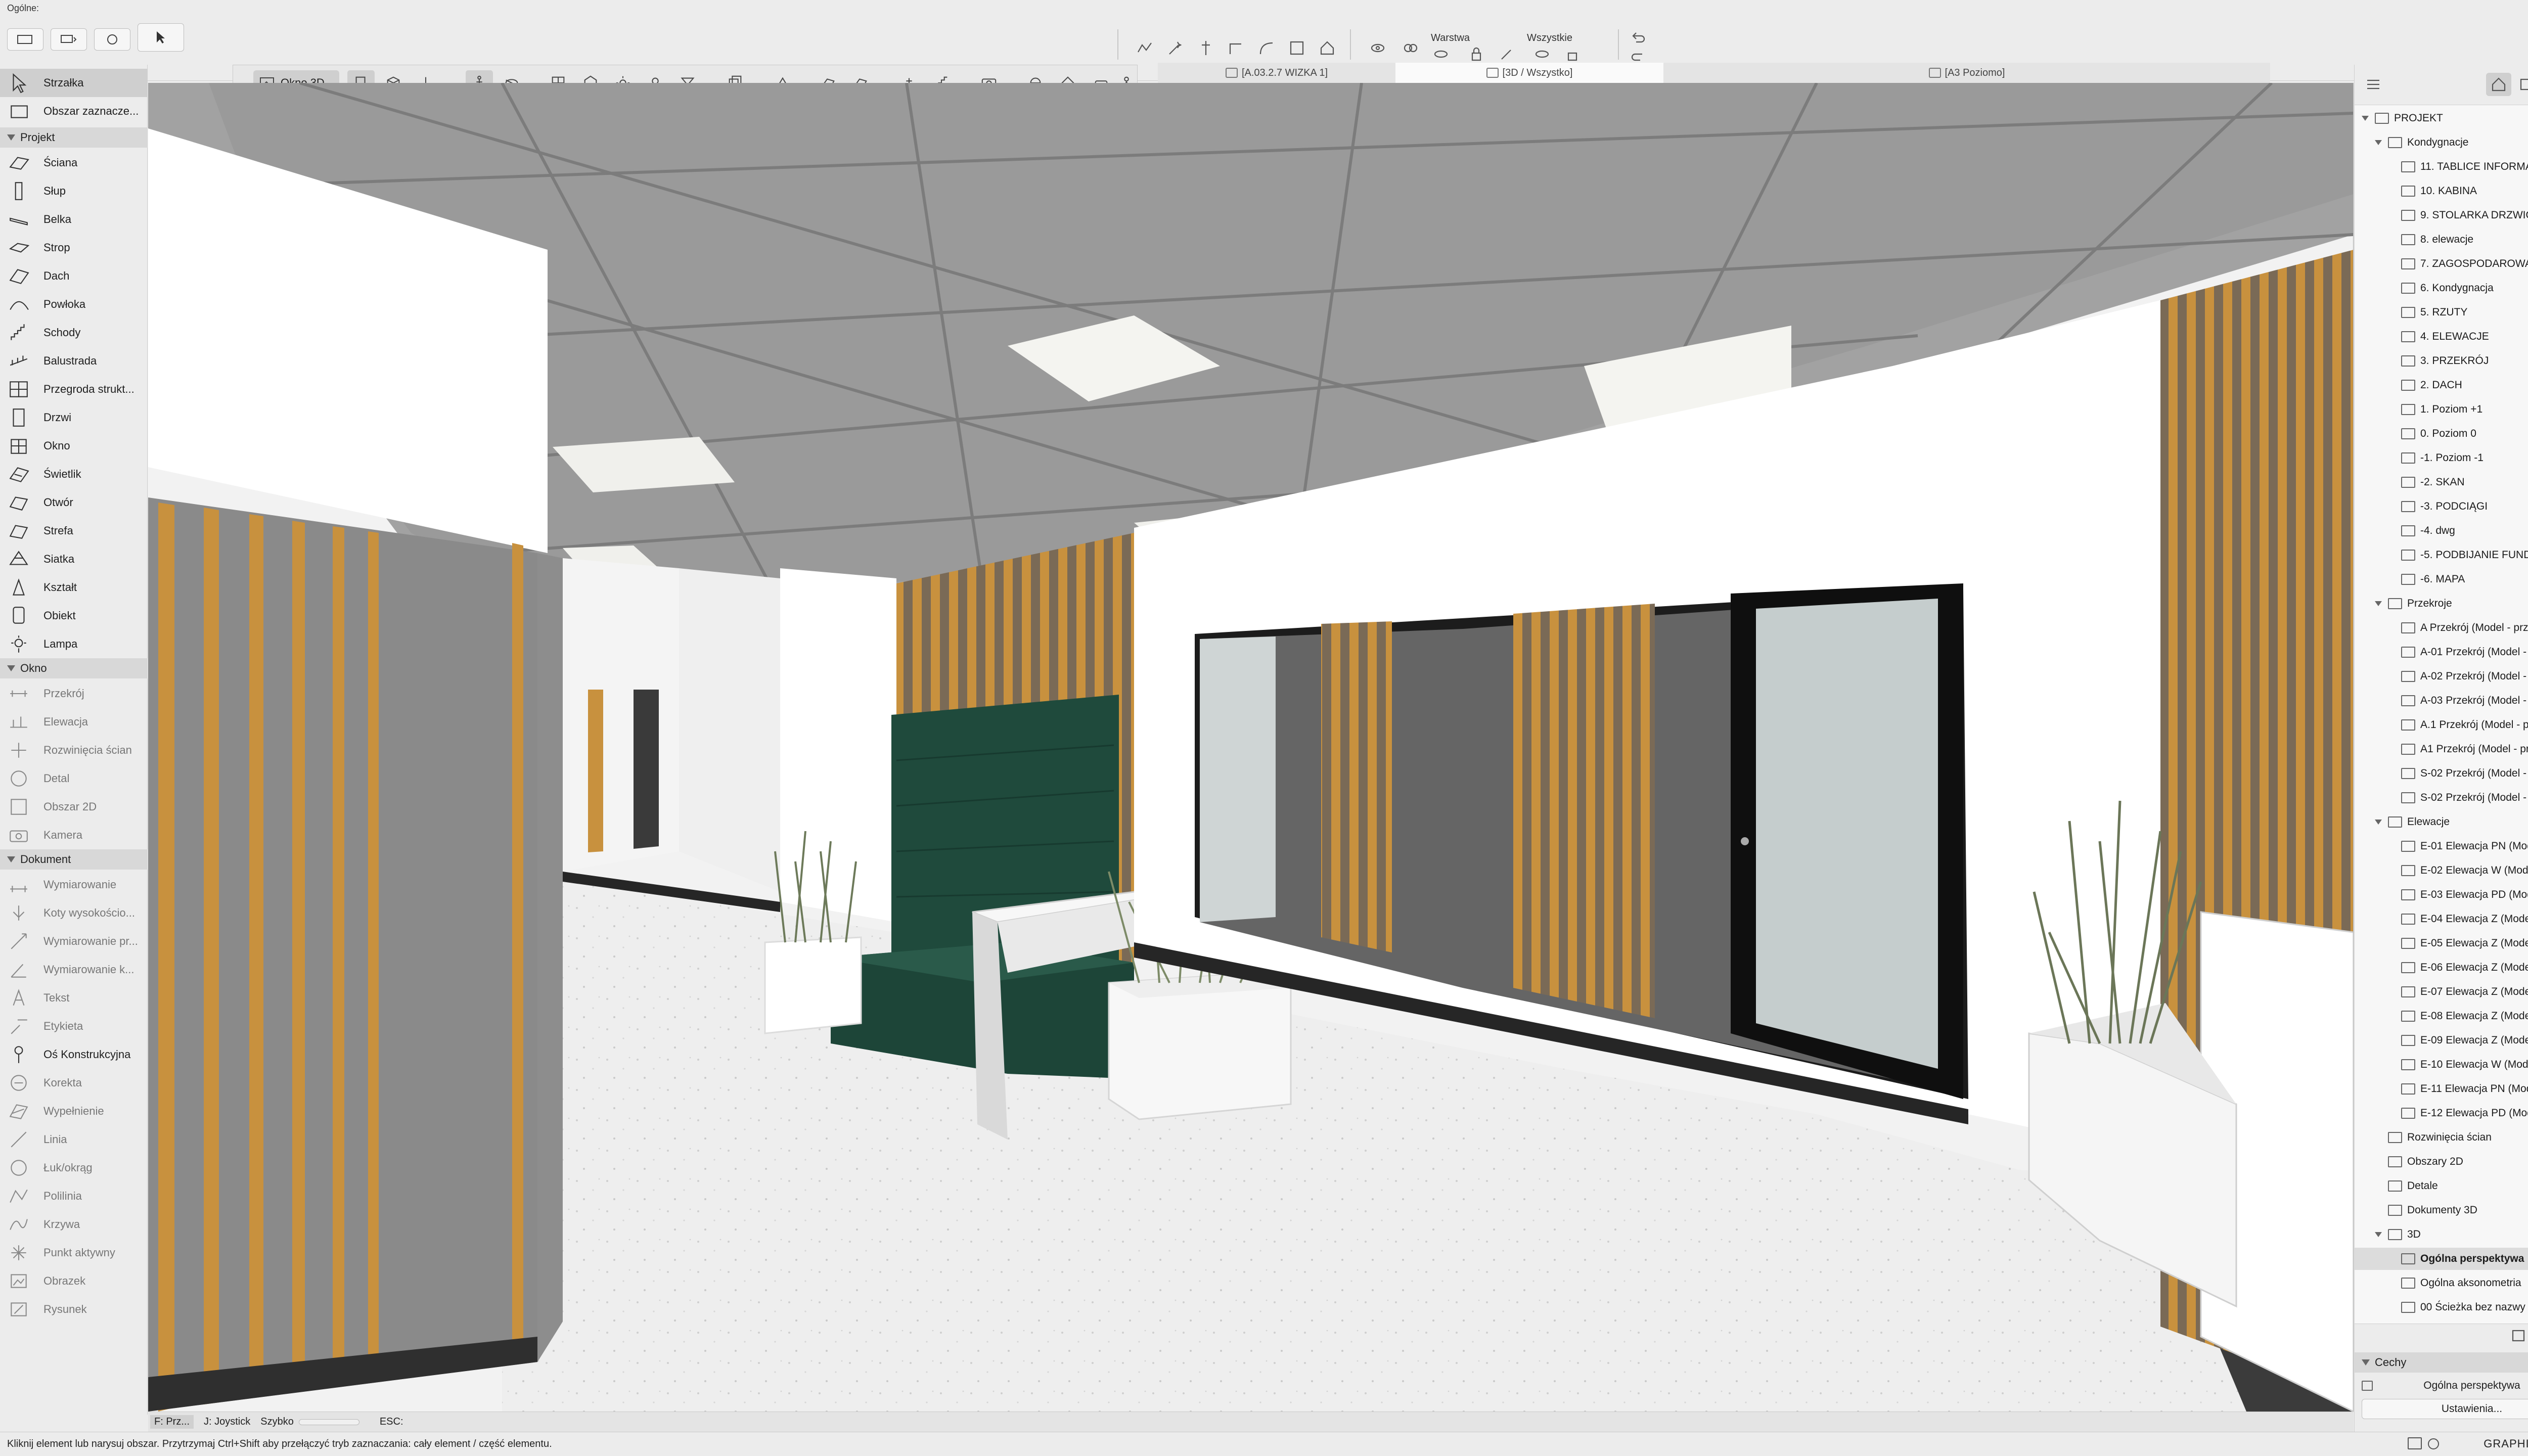  Describe the element at coordinates (2506, 1443) in the screenshot. I see `graphisoft-id-link: GRAPHISOFT ID` at that location.